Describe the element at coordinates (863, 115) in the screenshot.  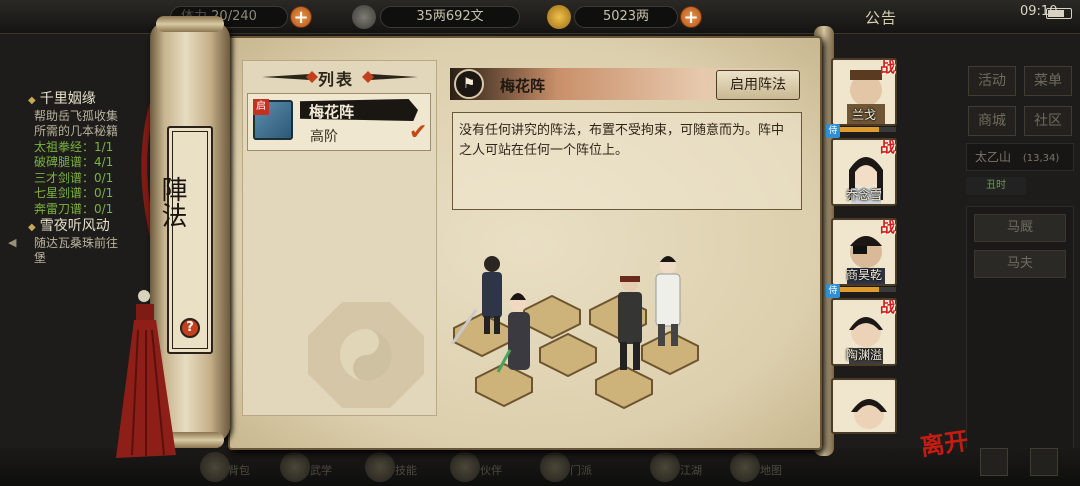
I see `member-name: 兰戈` at that location.